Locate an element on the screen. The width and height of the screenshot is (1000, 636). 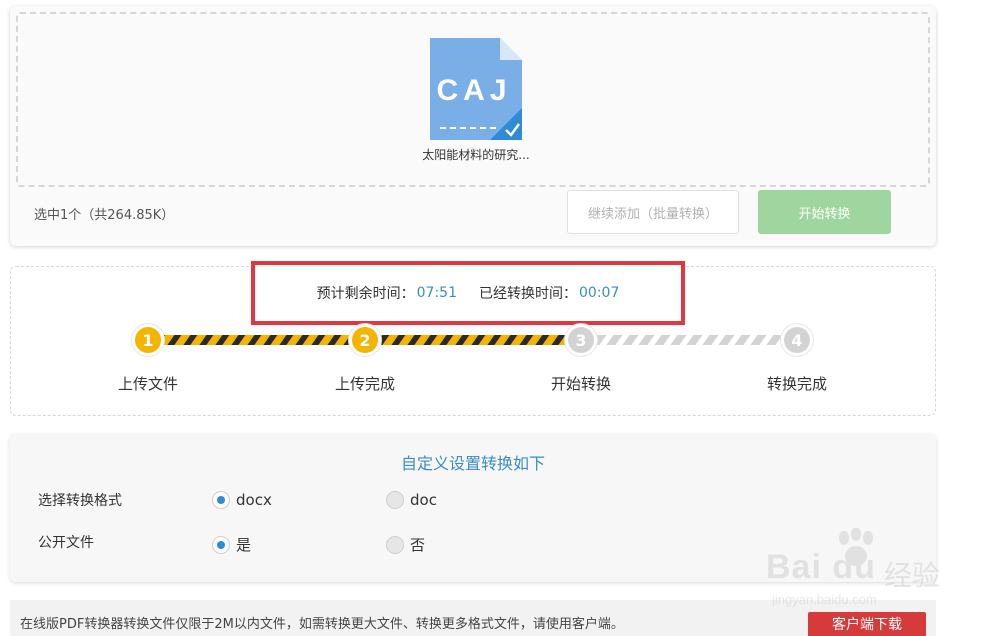
settings-title: 自定义设置转换如下 is located at coordinates (472, 463).